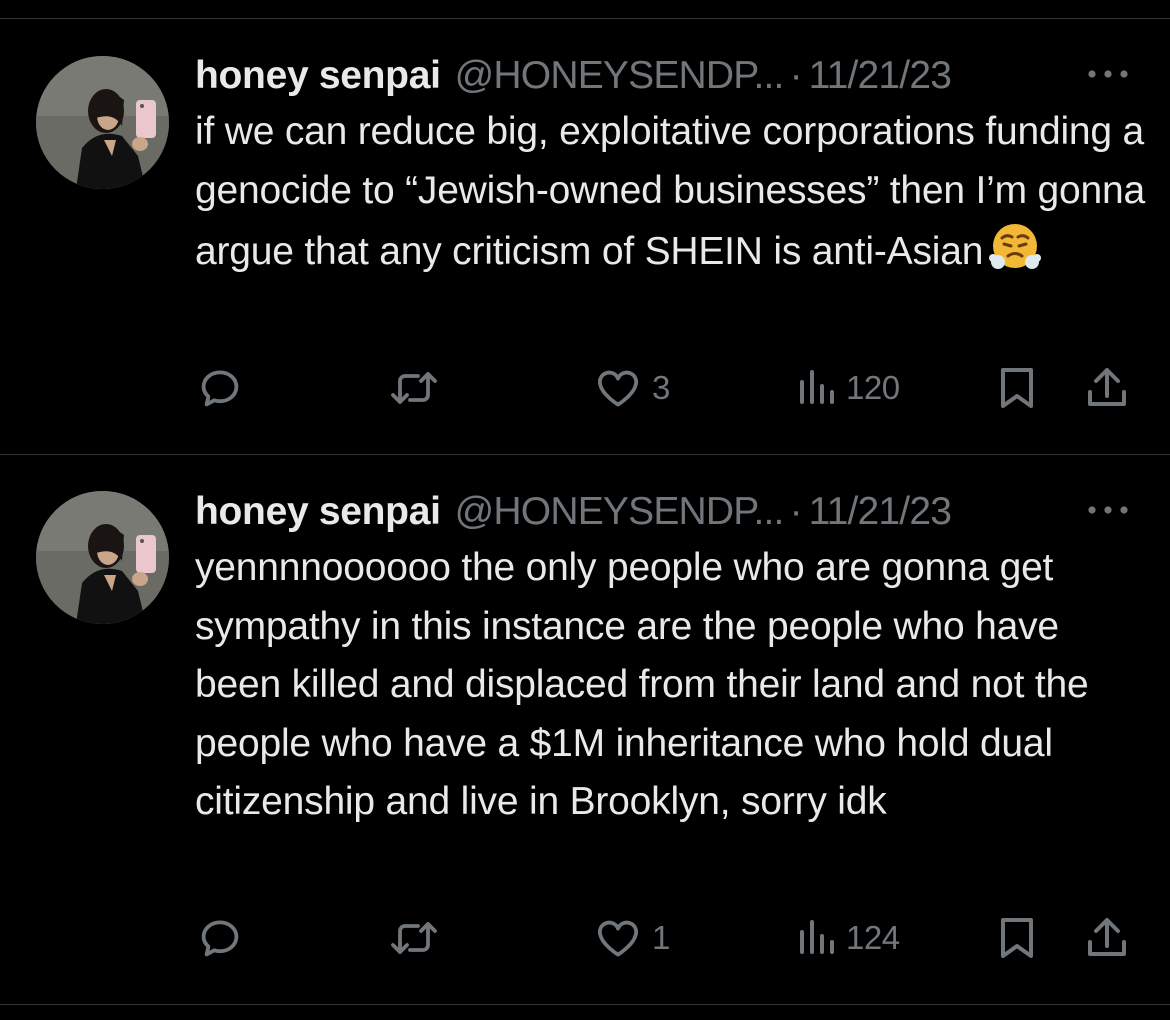  What do you see at coordinates (873, 387) in the screenshot?
I see `view-count: 120` at bounding box center [873, 387].